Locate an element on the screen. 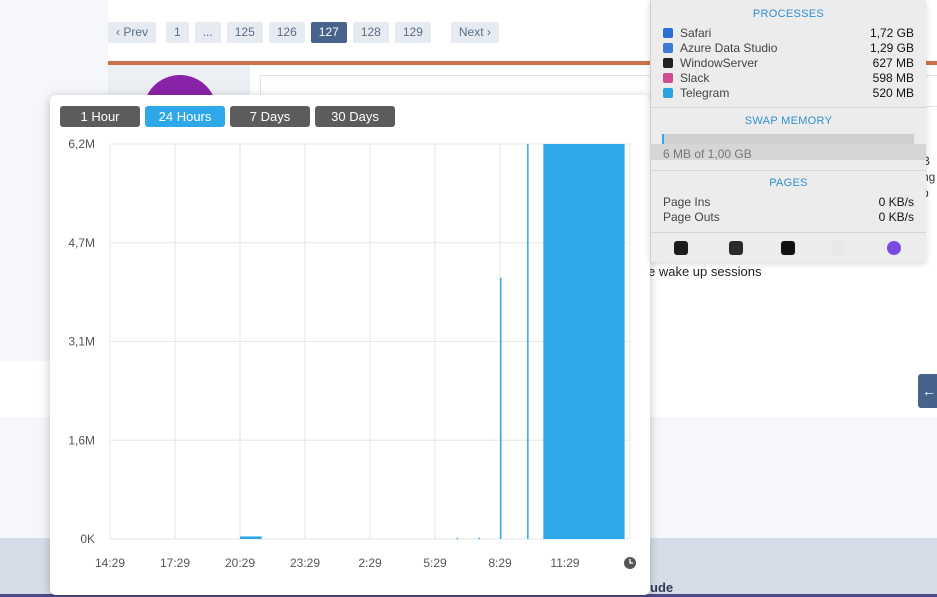 The height and width of the screenshot is (597, 937). page-link: 128 is located at coordinates (370, 32).